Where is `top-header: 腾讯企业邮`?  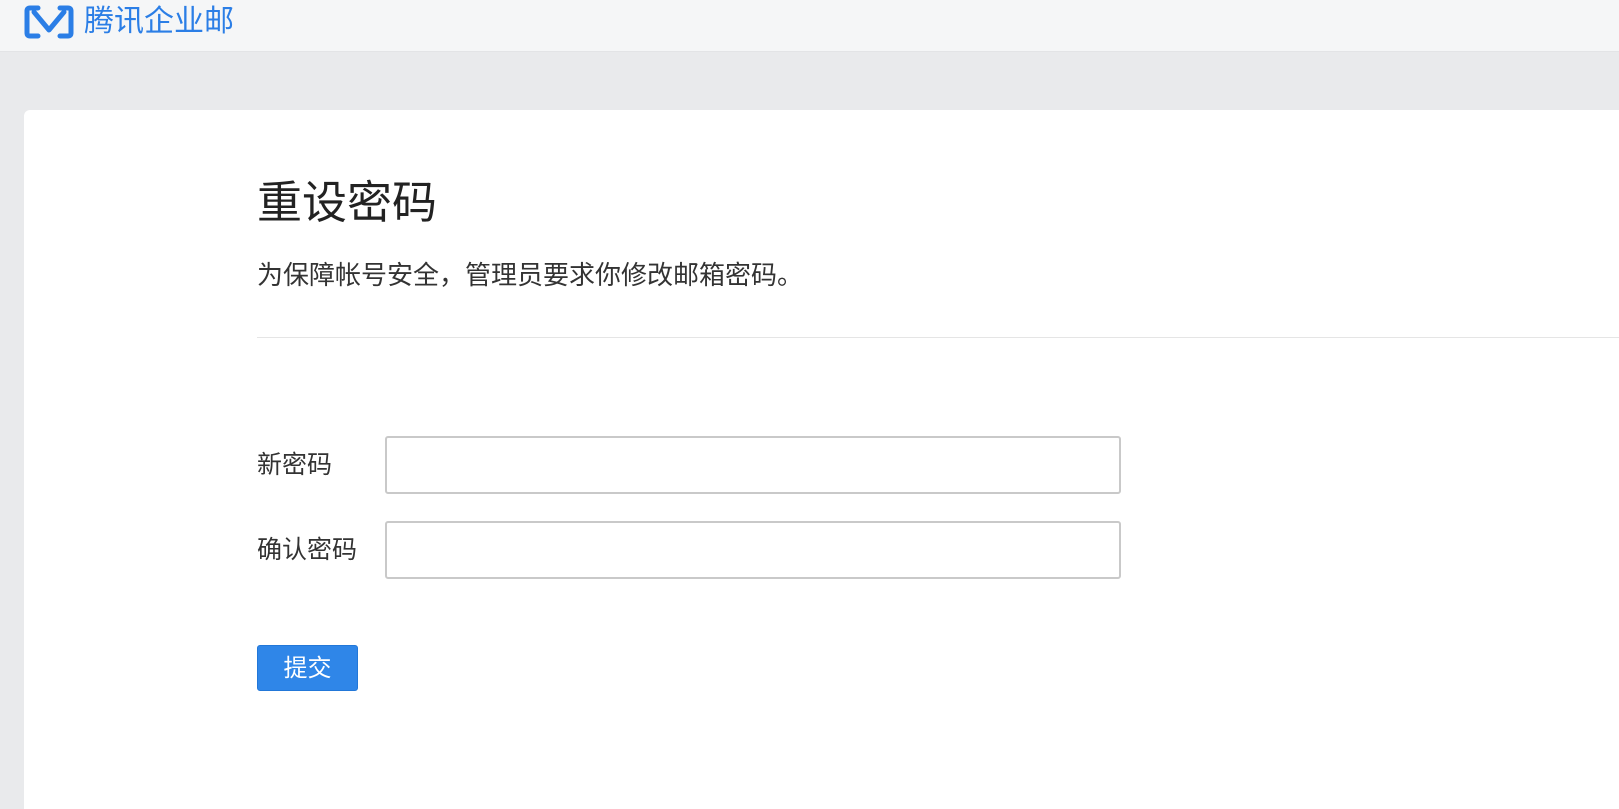 top-header: 腾讯企业邮 is located at coordinates (809, 26).